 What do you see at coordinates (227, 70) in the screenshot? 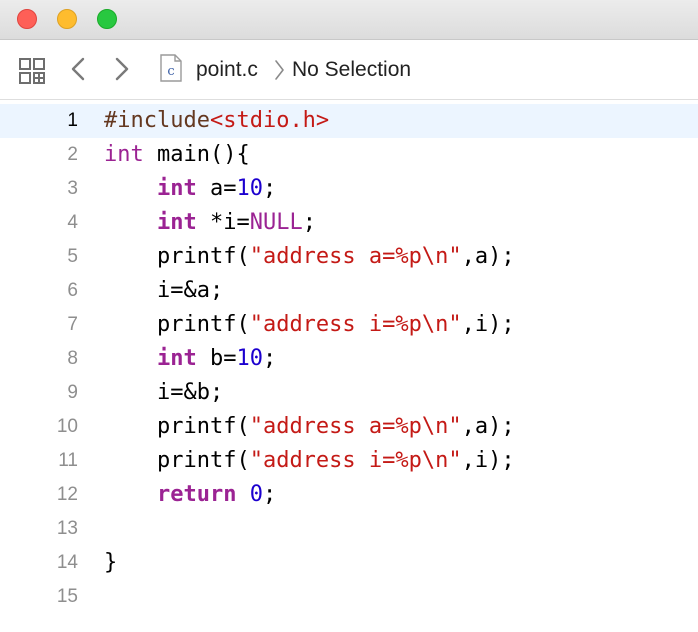
I see `breadcrumb-file: point.c` at bounding box center [227, 70].